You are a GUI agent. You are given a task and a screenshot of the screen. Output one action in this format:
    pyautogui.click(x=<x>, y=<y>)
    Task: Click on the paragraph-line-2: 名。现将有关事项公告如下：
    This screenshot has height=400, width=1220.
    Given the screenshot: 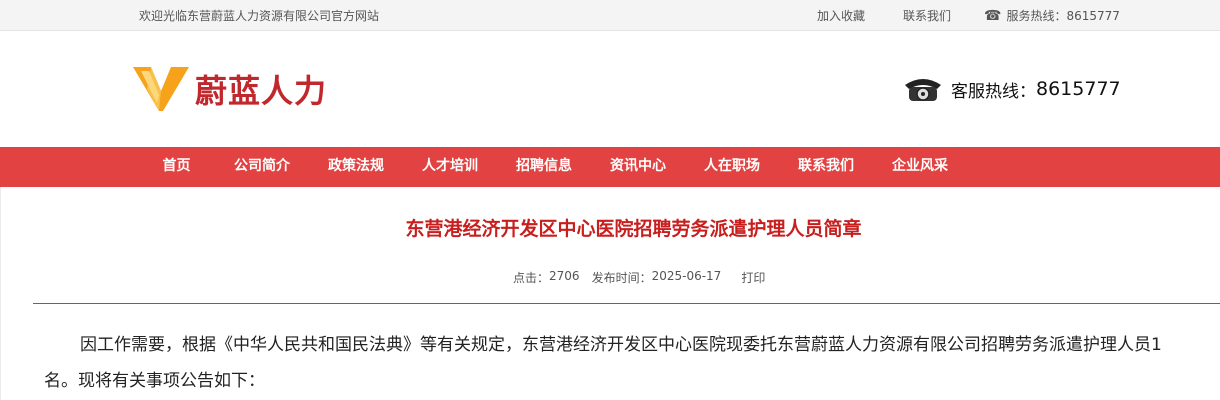 What is the action you would take?
    pyautogui.click(x=154, y=381)
    